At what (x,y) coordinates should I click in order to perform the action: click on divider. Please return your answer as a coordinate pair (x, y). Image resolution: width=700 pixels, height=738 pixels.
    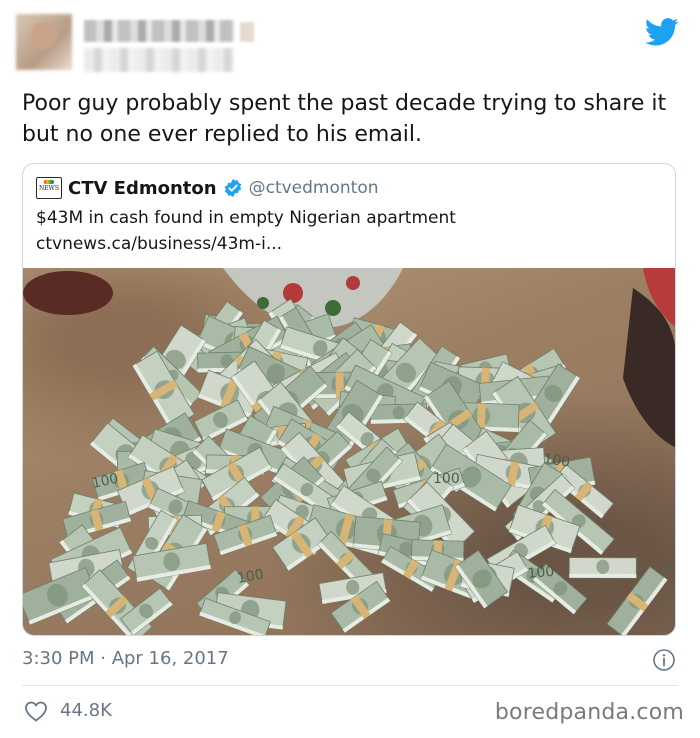
    Looking at the image, I should click on (350, 685).